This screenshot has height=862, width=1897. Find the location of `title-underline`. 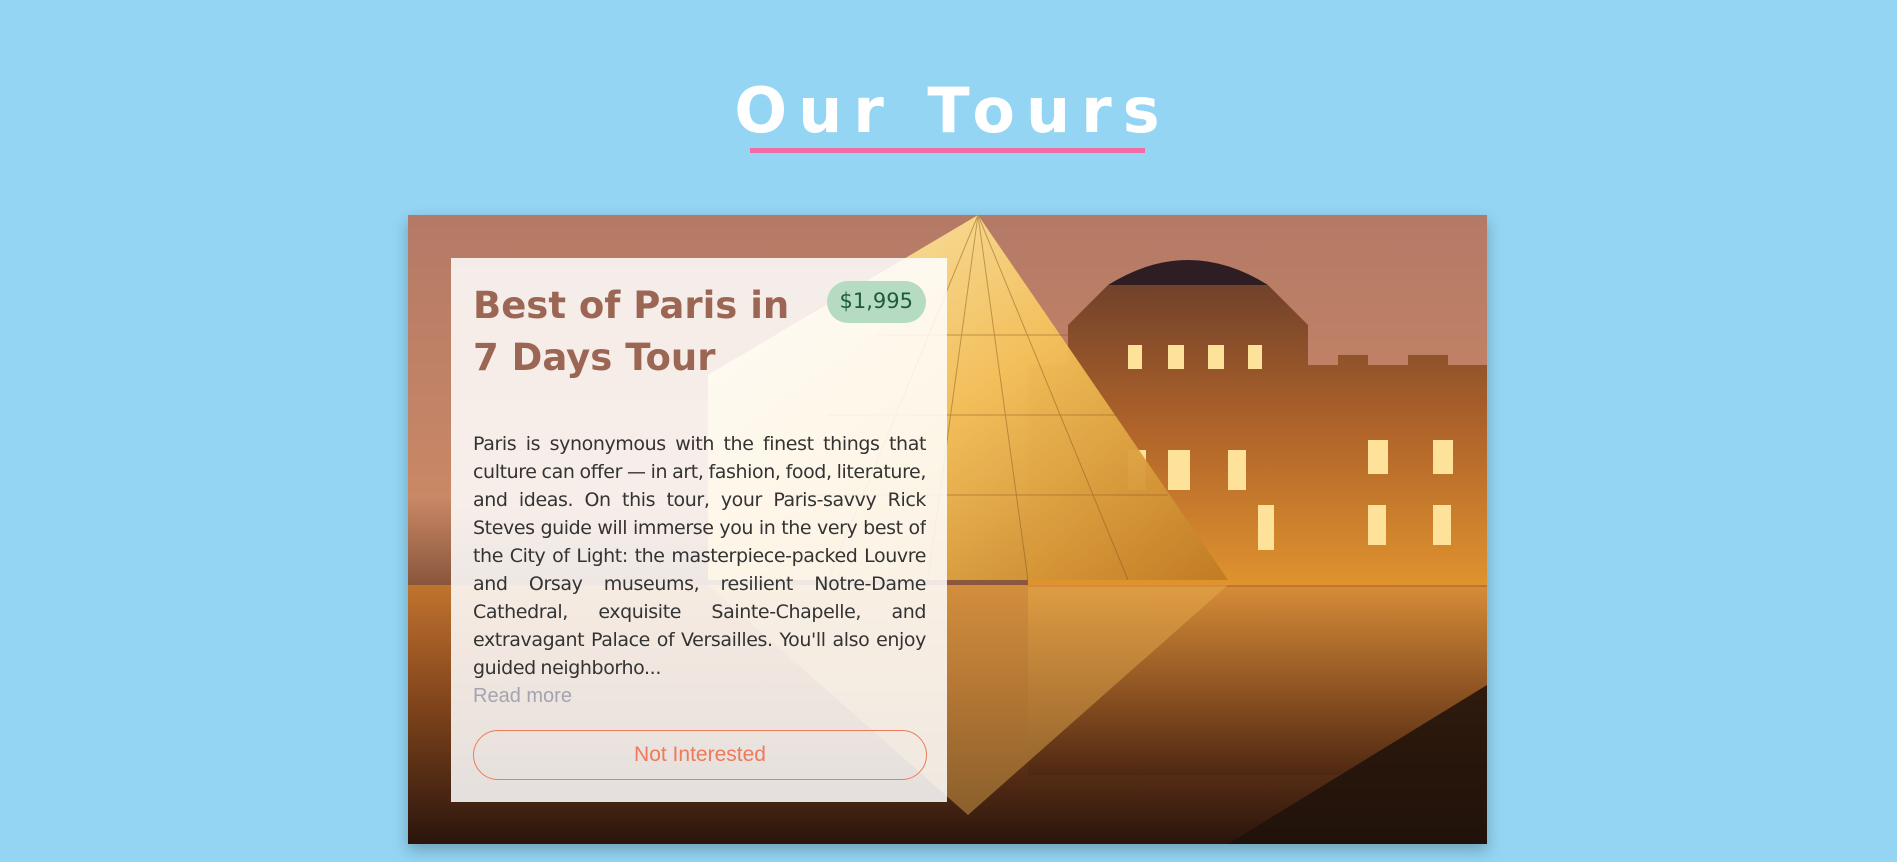

title-underline is located at coordinates (947, 150).